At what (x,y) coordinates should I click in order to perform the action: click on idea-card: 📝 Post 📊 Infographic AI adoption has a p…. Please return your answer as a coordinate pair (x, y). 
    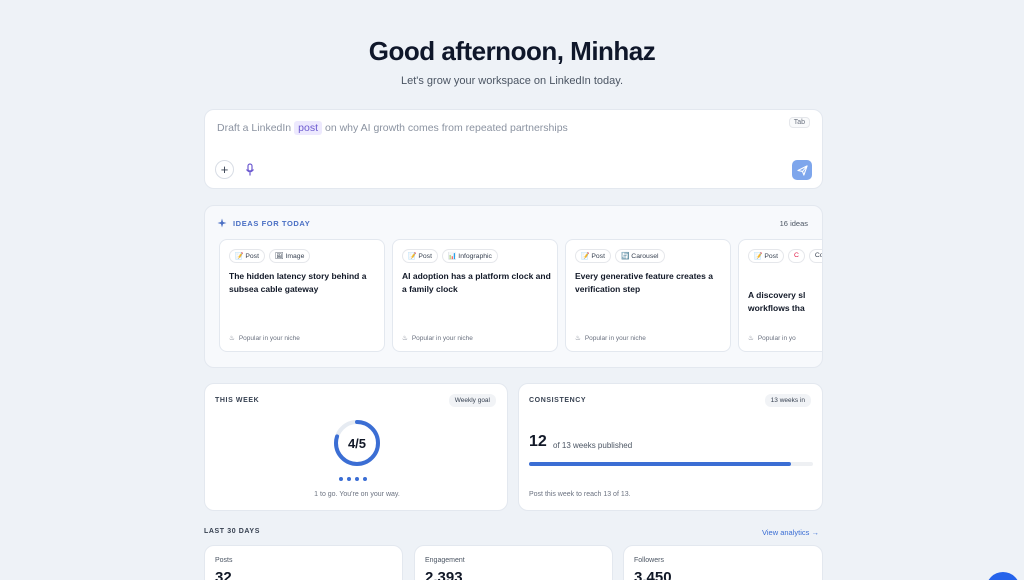
    Looking at the image, I should click on (475, 295).